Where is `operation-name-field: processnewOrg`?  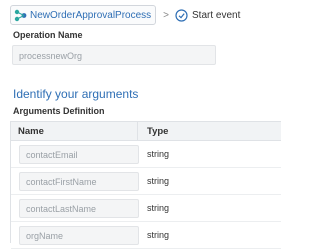
operation-name-field: processnewOrg is located at coordinates (114, 55).